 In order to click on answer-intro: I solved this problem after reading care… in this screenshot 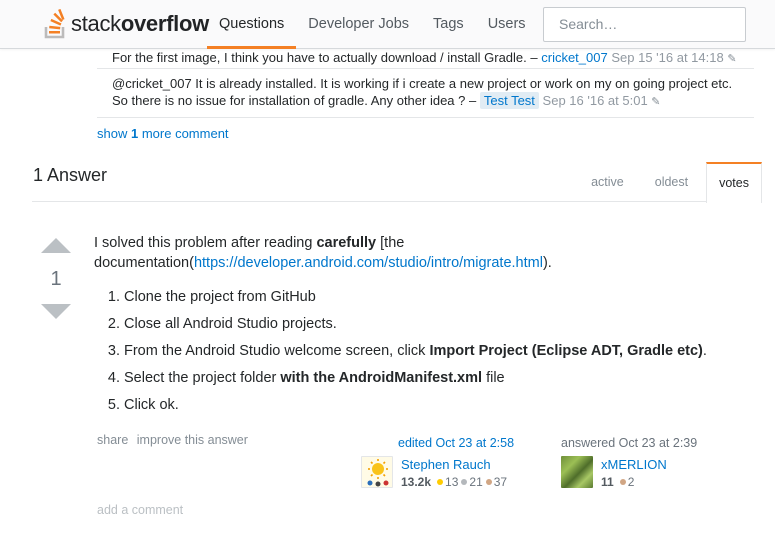, I will do `click(424, 253)`.